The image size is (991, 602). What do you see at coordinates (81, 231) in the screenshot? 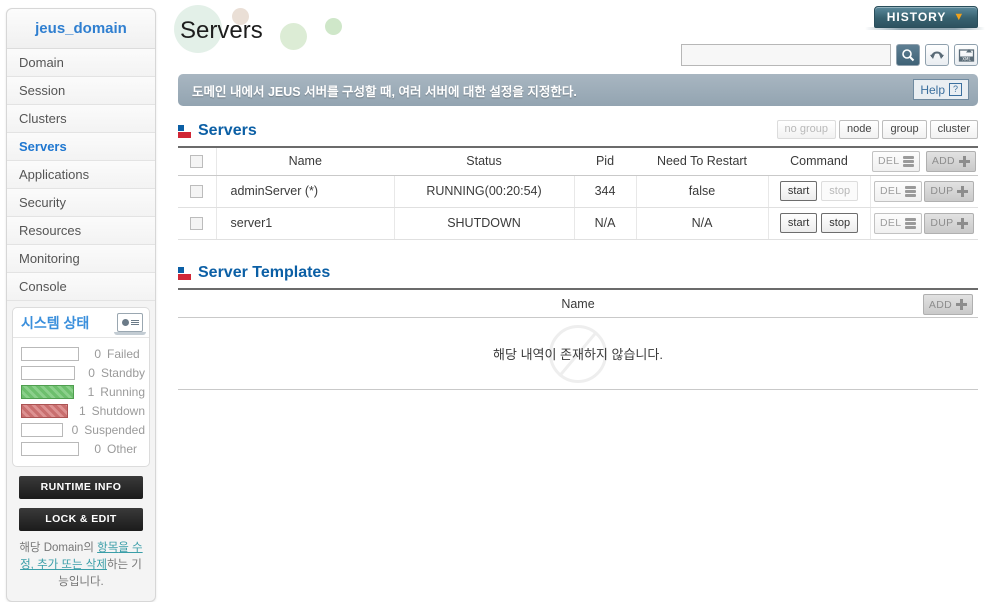
I see `sidebar-item-resources: Resources` at bounding box center [81, 231].